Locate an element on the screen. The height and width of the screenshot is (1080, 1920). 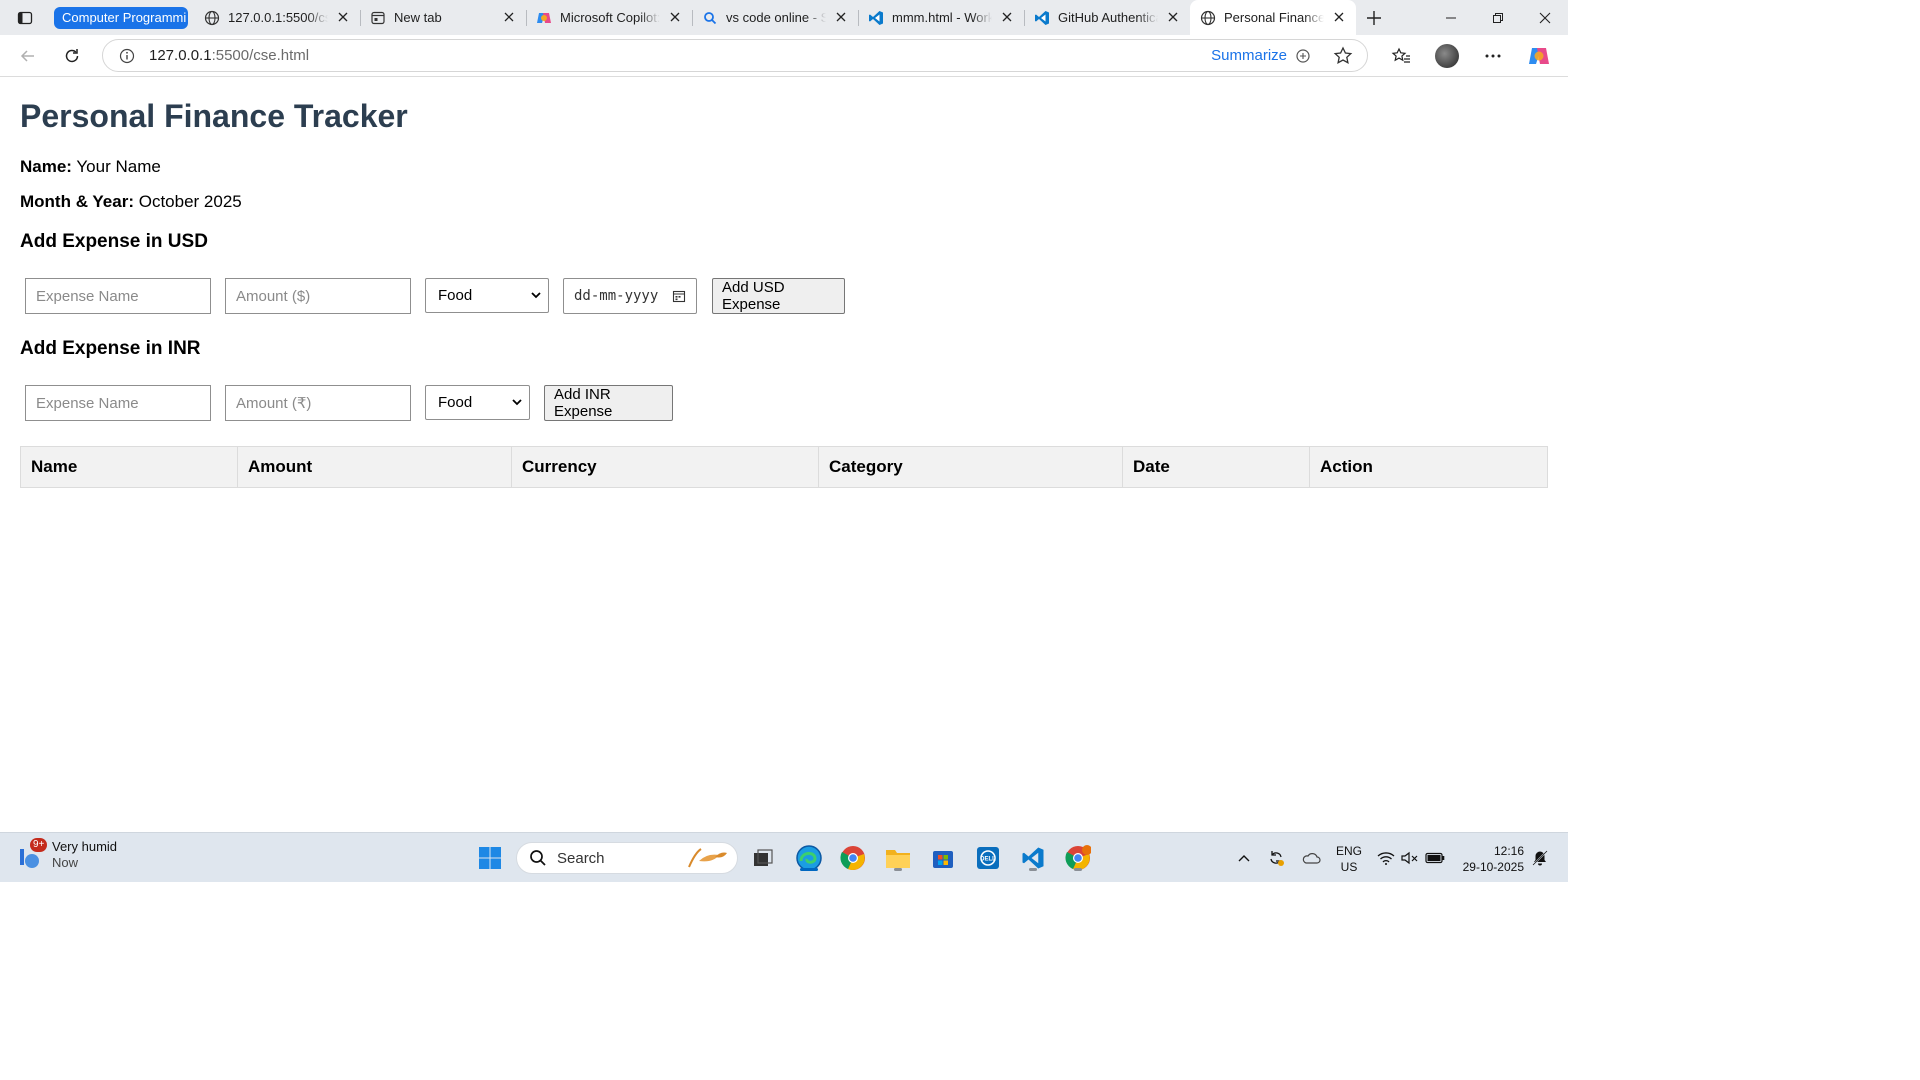
browser-right-tools is located at coordinates (1470, 56).